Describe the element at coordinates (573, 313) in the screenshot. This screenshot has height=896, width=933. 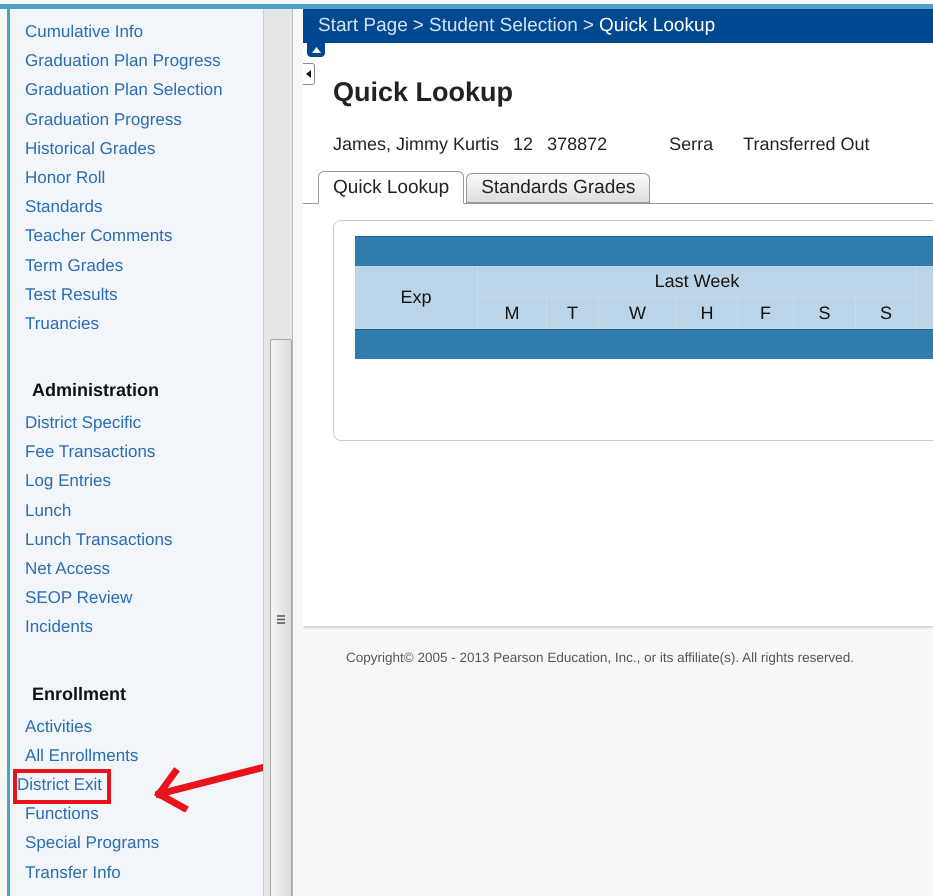
I see `column-header: T` at that location.